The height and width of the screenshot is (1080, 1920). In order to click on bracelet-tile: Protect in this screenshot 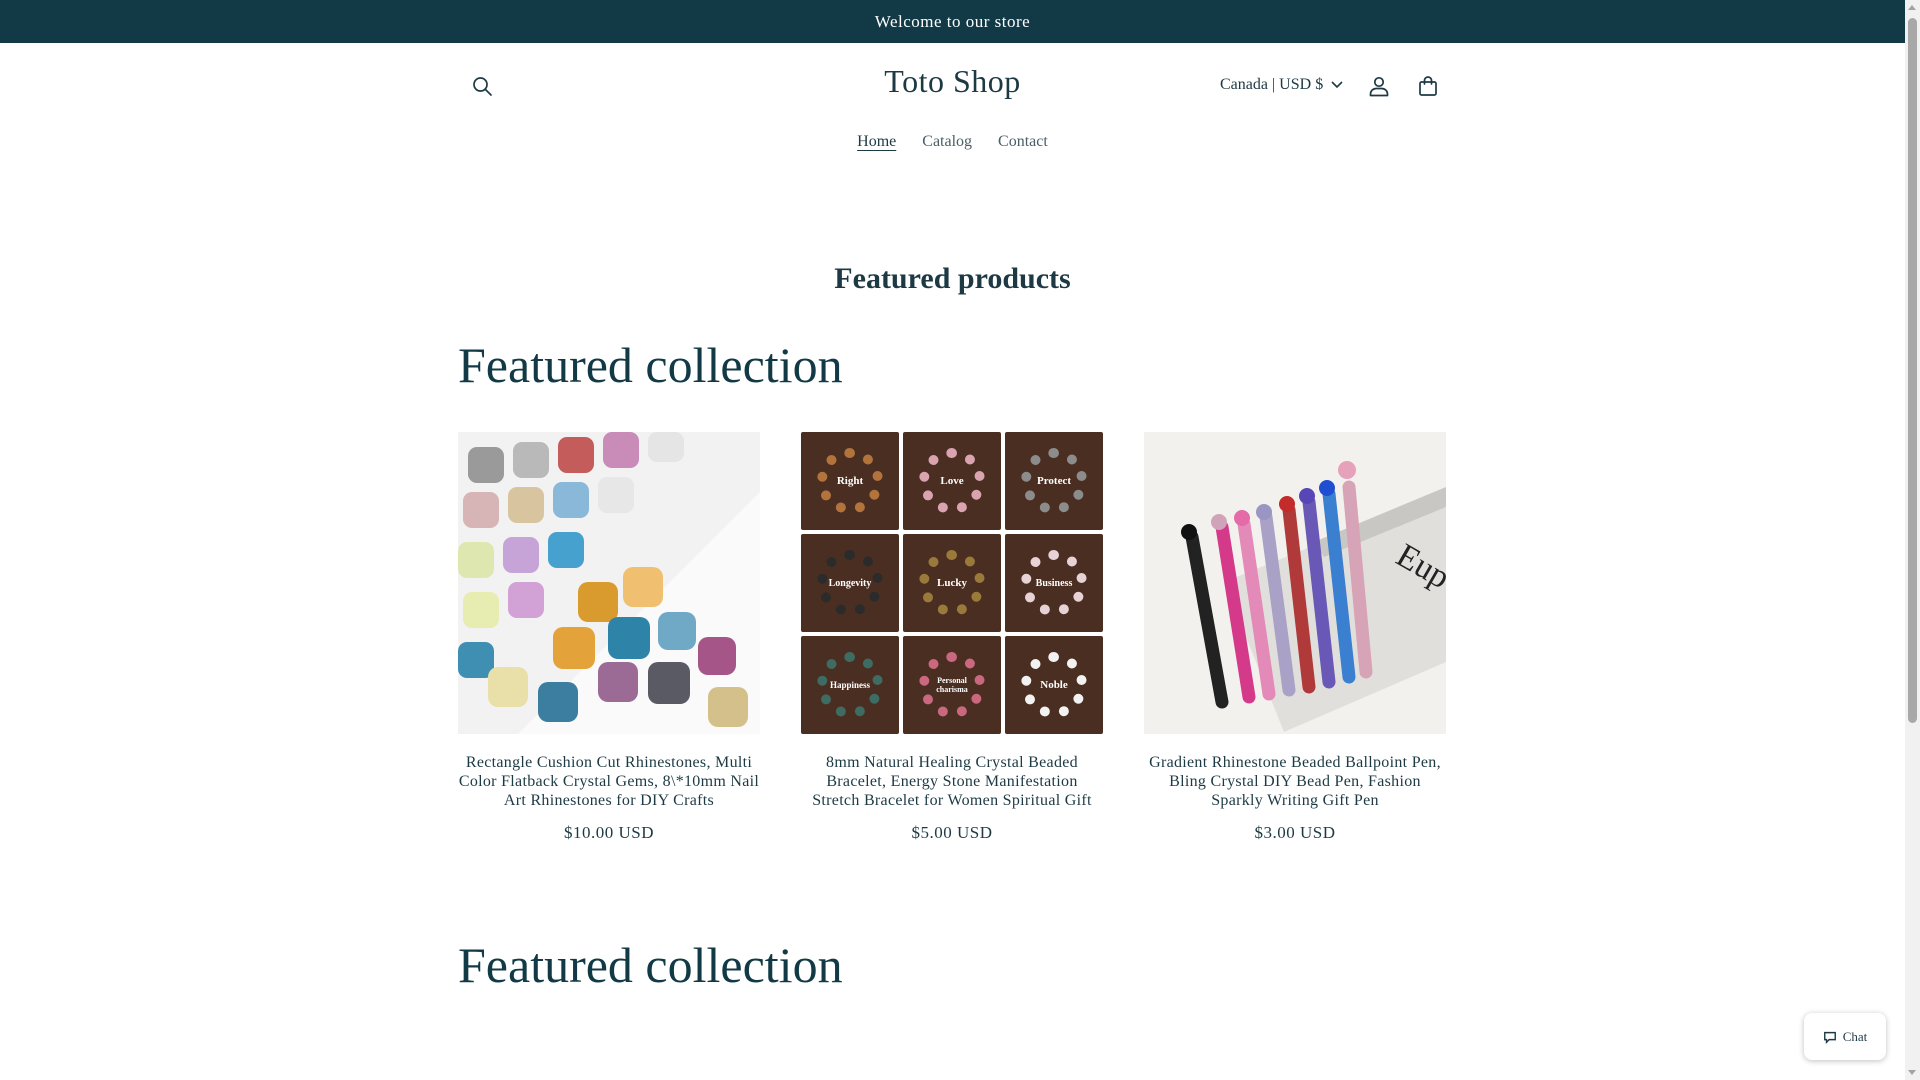, I will do `click(1054, 481)`.